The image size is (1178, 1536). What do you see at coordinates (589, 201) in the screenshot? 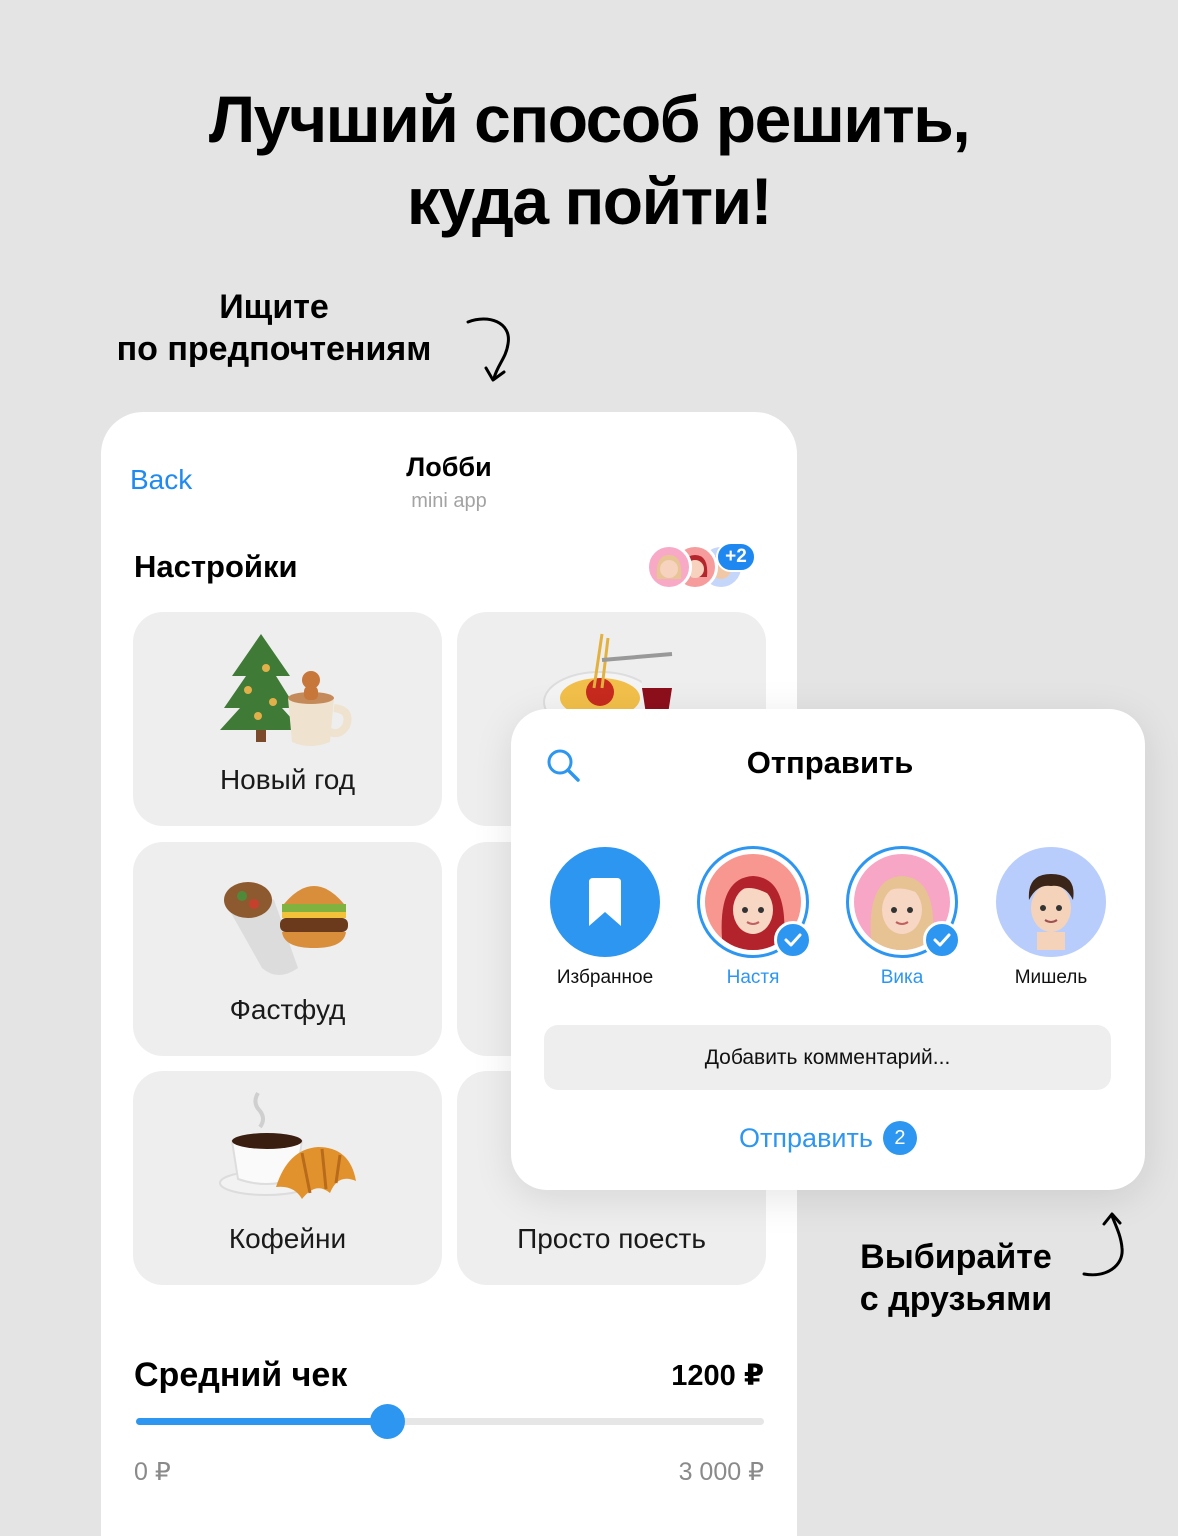
I see `headline-line-2: куда пойти!` at bounding box center [589, 201].